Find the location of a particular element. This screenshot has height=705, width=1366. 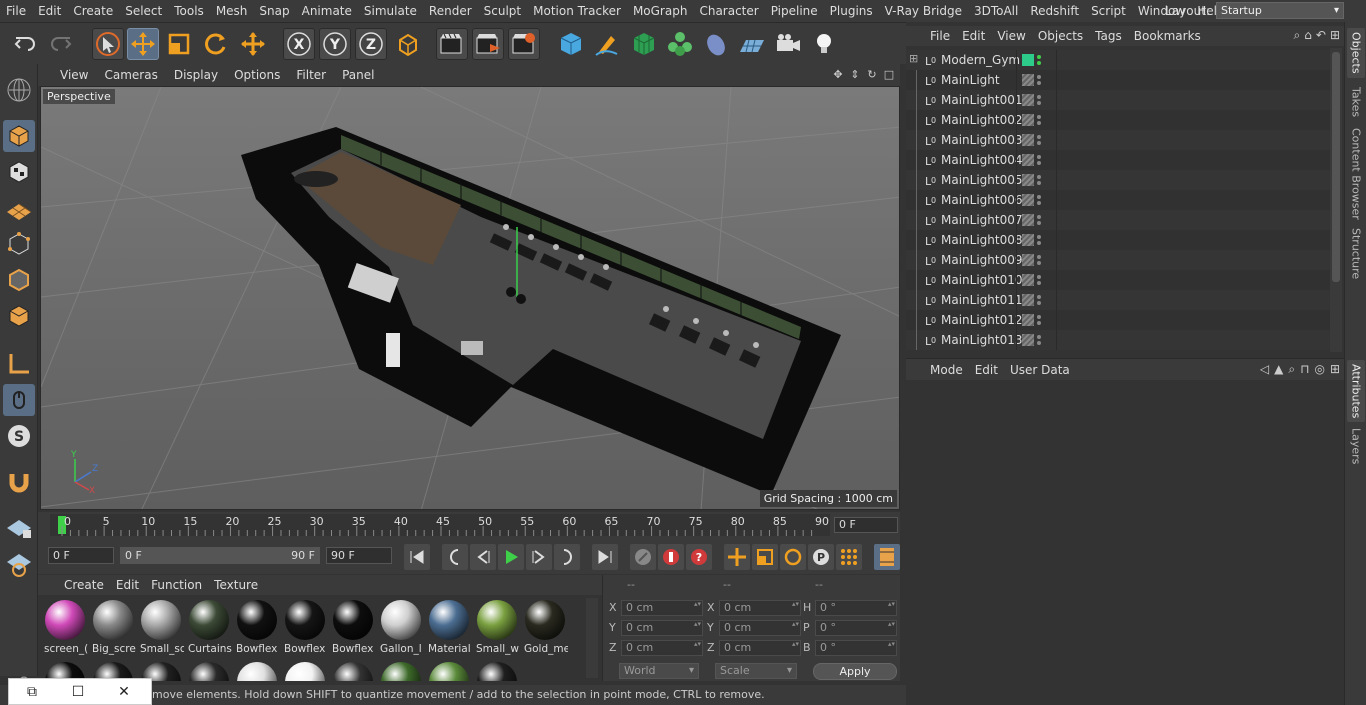

light-icon is located at coordinates (824, 44).